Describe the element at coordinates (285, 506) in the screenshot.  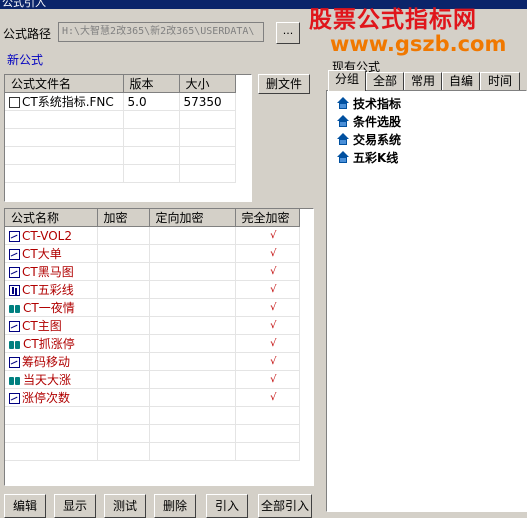
I see `import-all-button: 全部引入` at that location.